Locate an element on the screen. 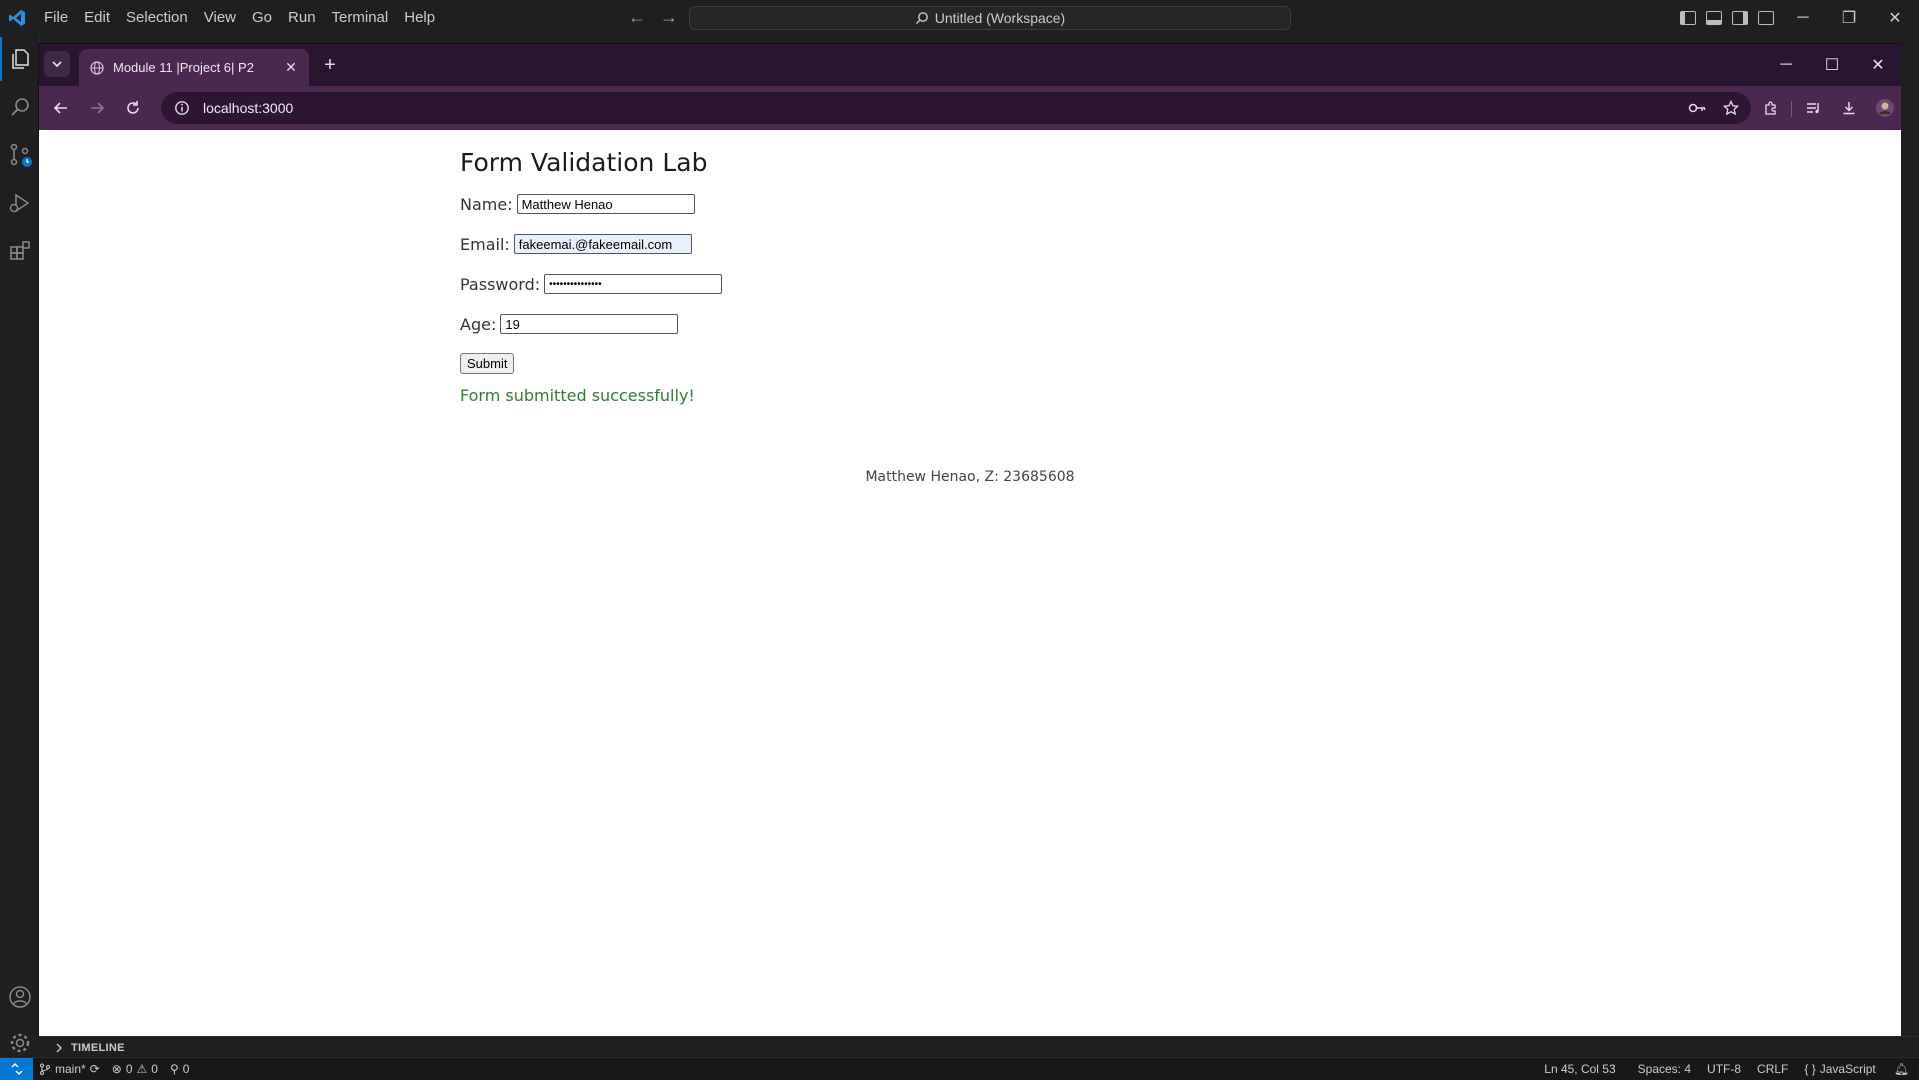  browser-tab-strip: Module 11 |Project 6| P2 ✕ + ─ ☐ ✕ is located at coordinates (970, 65).